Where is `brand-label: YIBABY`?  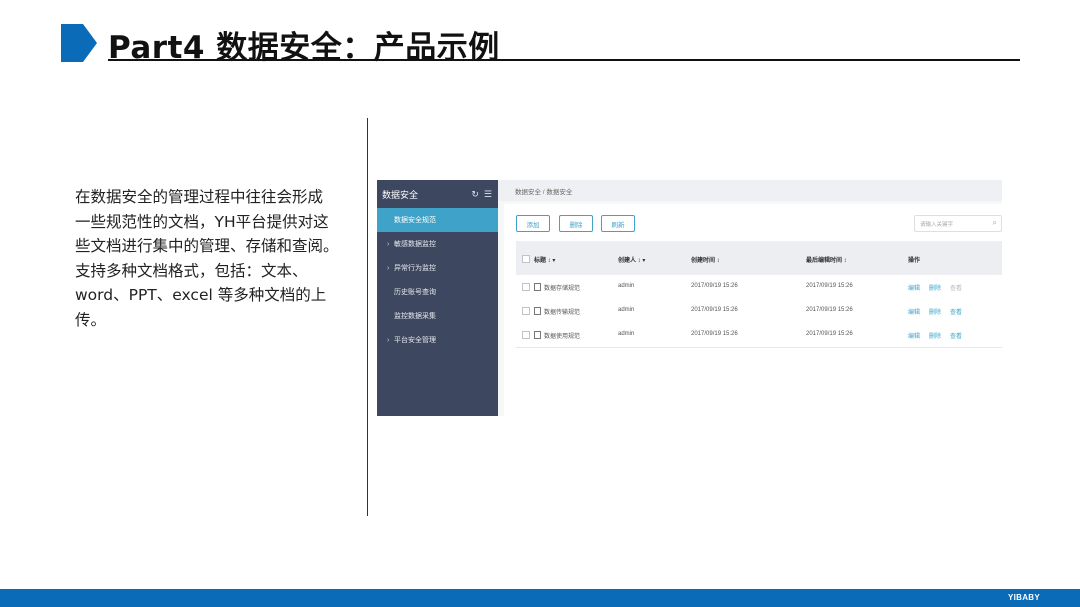 brand-label: YIBABY is located at coordinates (1023, 597).